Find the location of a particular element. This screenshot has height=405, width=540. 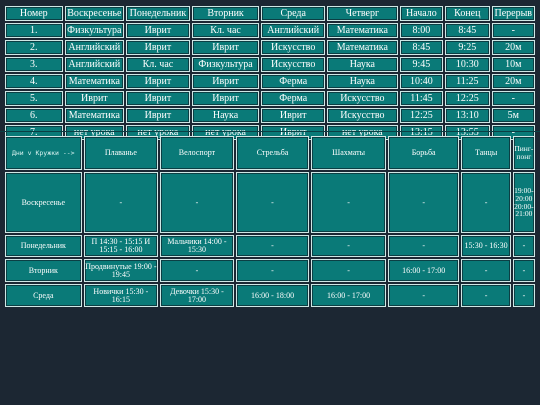

club-time-cell: Продвинутые 19:00 - 19:45 is located at coordinates (121, 270).